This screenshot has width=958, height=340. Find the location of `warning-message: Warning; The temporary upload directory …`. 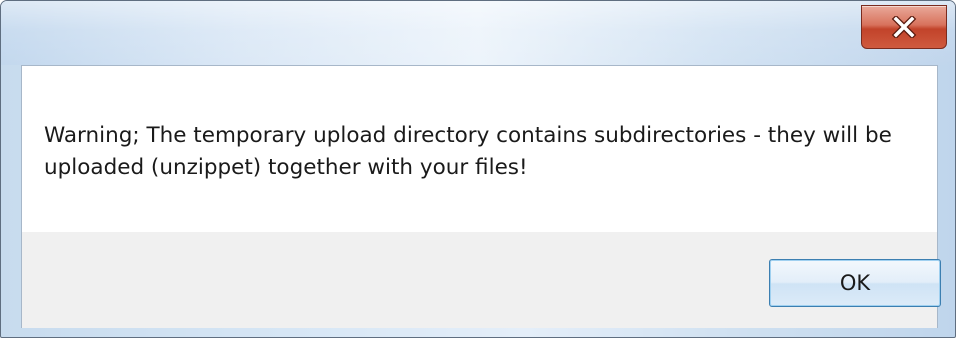

warning-message: Warning; The temporary upload directory … is located at coordinates (468, 151).